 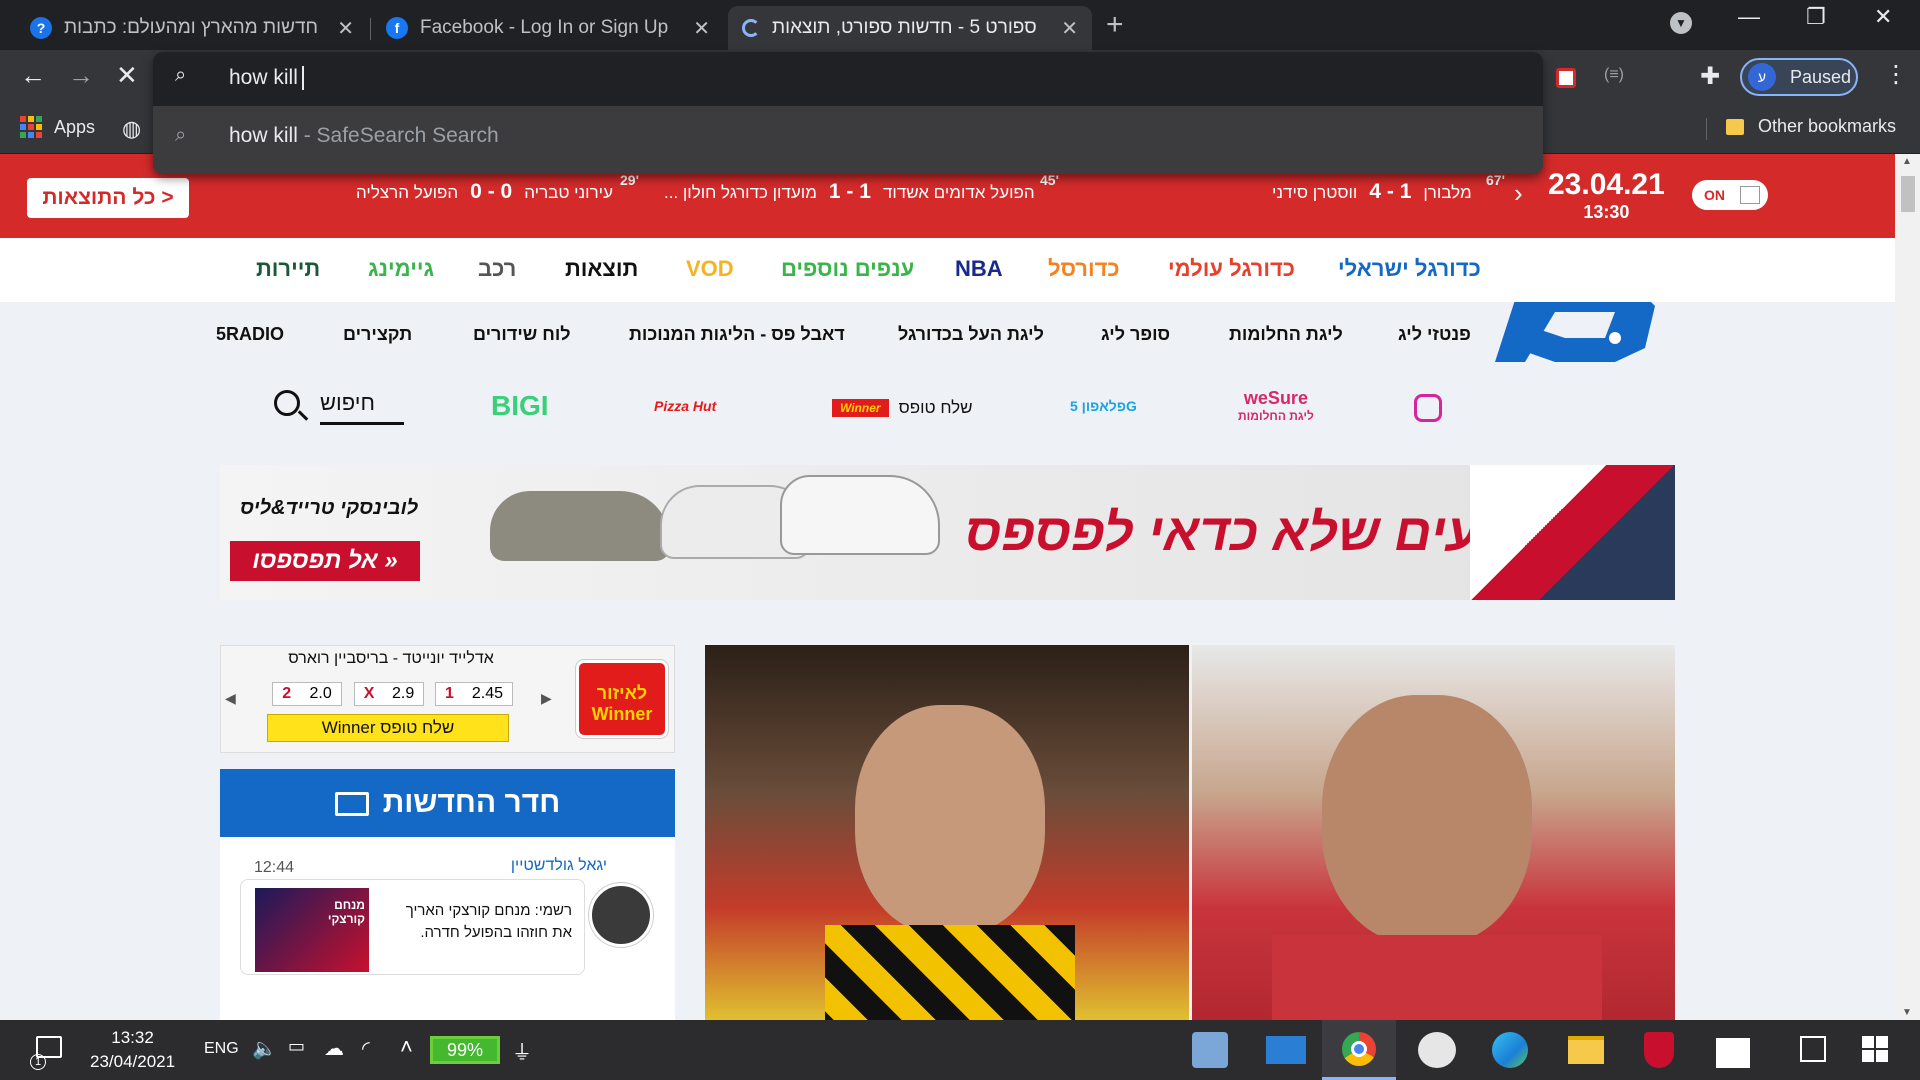 I want to click on search-field: חיפוש, so click(x=362, y=407).